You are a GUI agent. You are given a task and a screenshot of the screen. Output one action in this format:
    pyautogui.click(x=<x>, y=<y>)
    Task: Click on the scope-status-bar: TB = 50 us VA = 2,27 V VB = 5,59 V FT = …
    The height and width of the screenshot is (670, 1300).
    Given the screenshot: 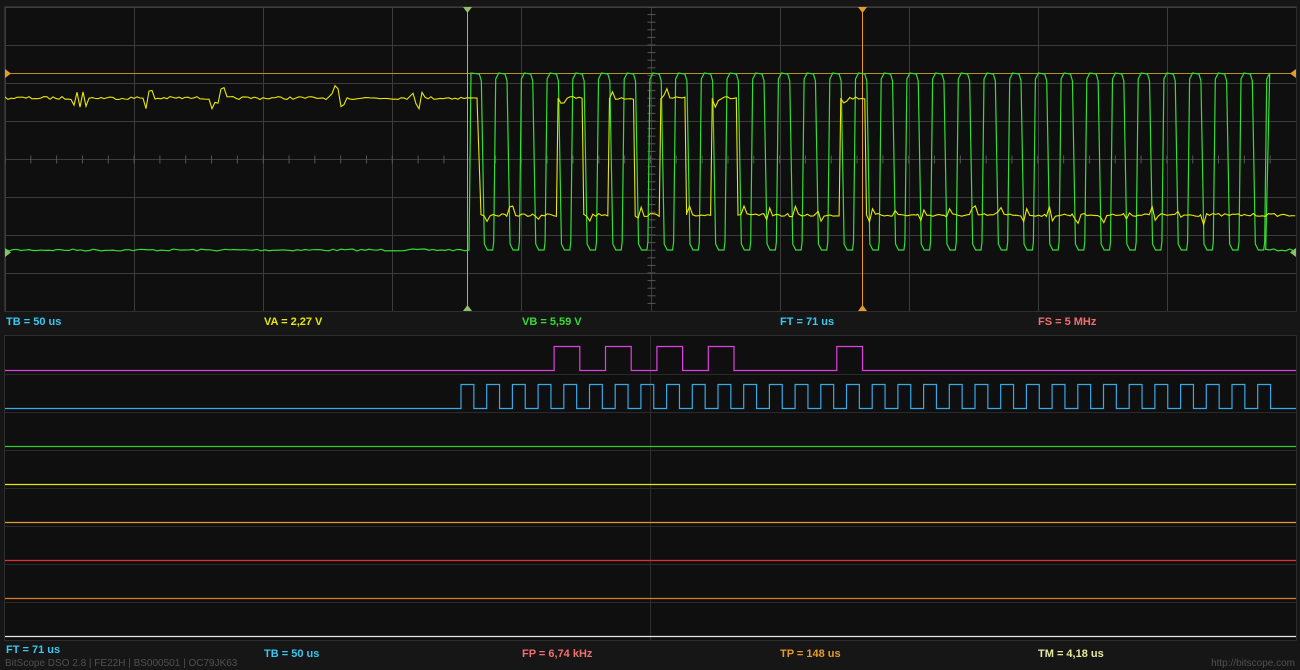 What is the action you would take?
    pyautogui.click(x=650, y=323)
    